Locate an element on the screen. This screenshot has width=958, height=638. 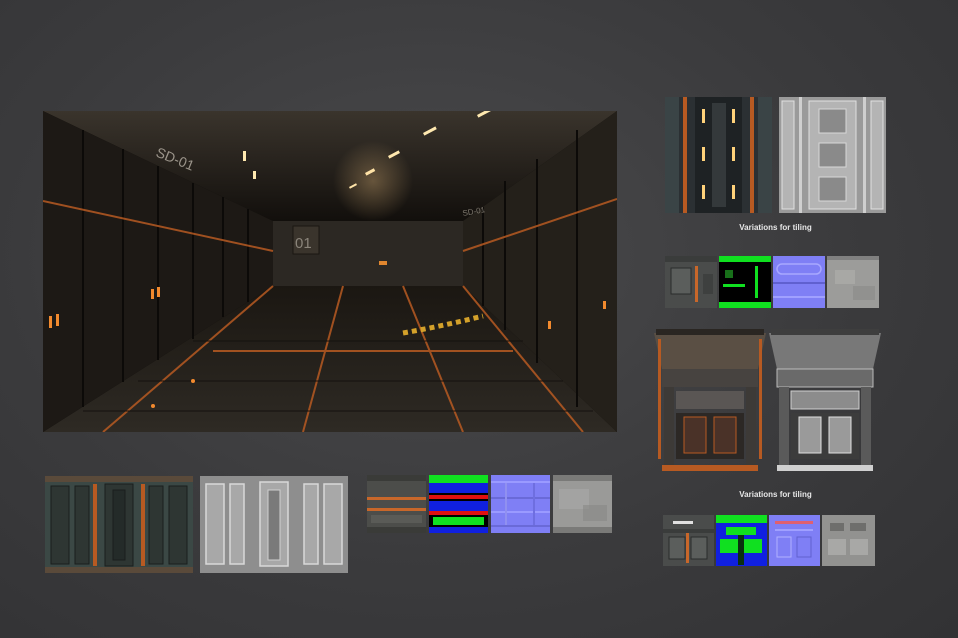
tiling-caption-top: Variations for tiling is located at coordinates (775, 227).